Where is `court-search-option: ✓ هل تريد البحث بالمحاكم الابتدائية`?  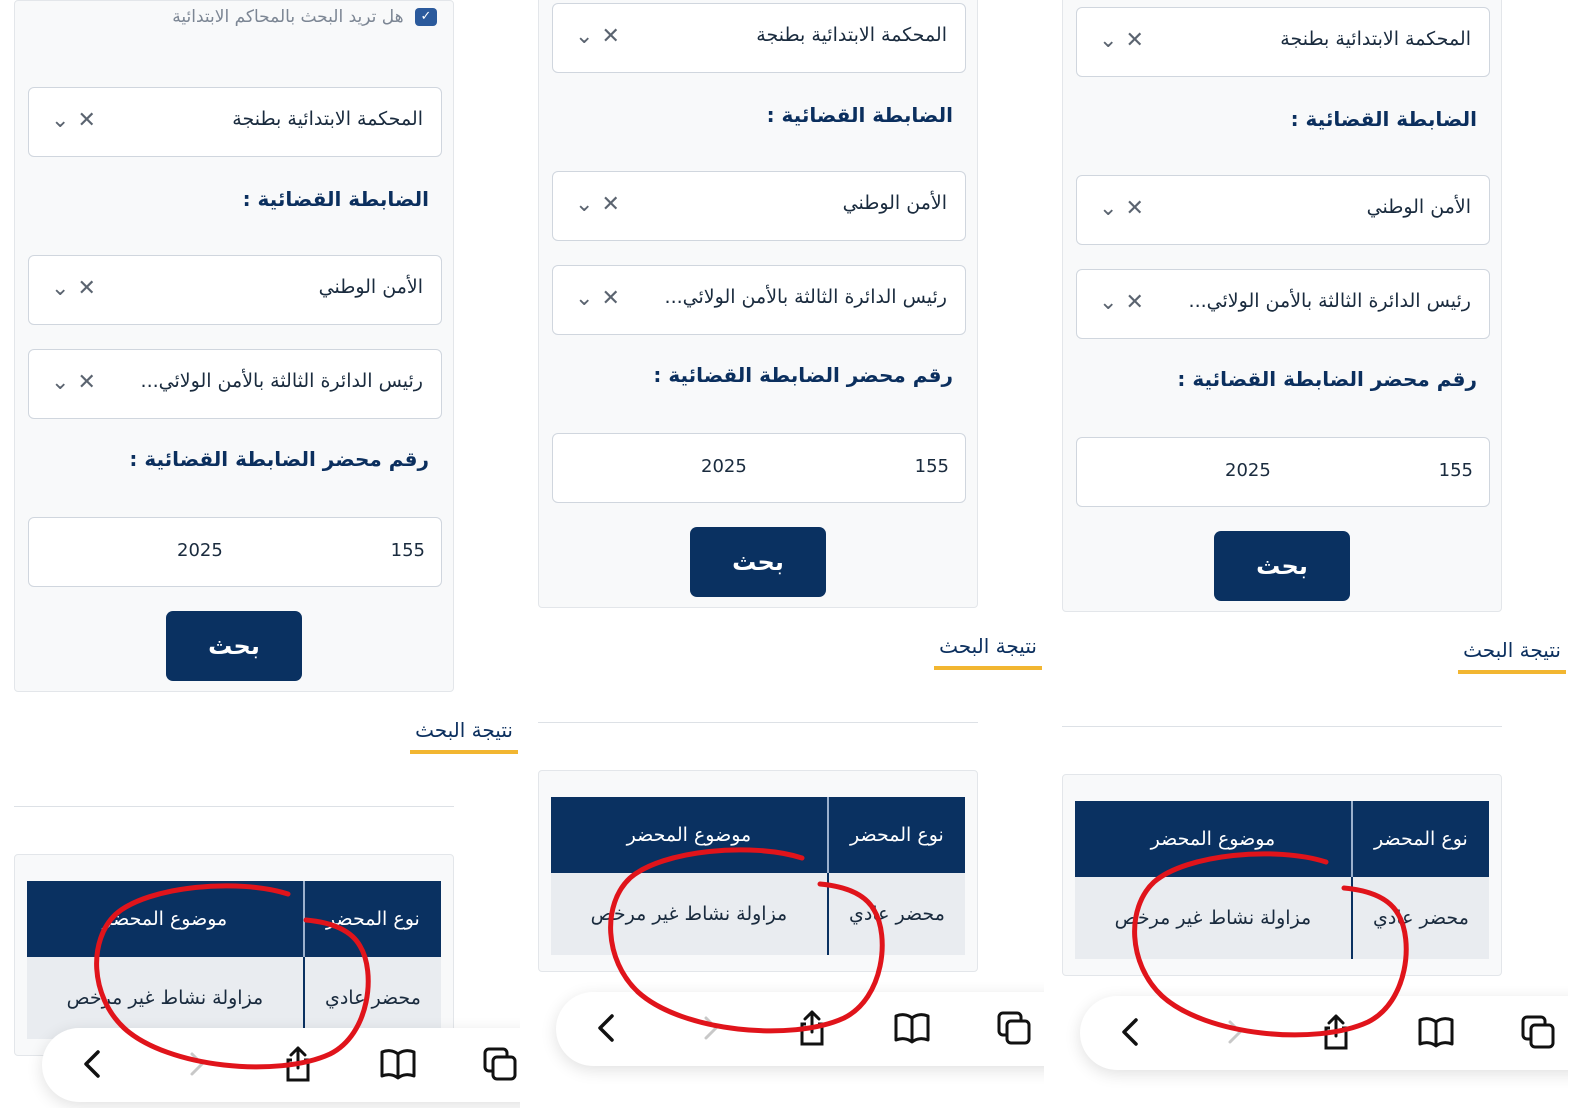 court-search-option: ✓ هل تريد البحث بالمحاكم الابتدائية is located at coordinates (304, 19).